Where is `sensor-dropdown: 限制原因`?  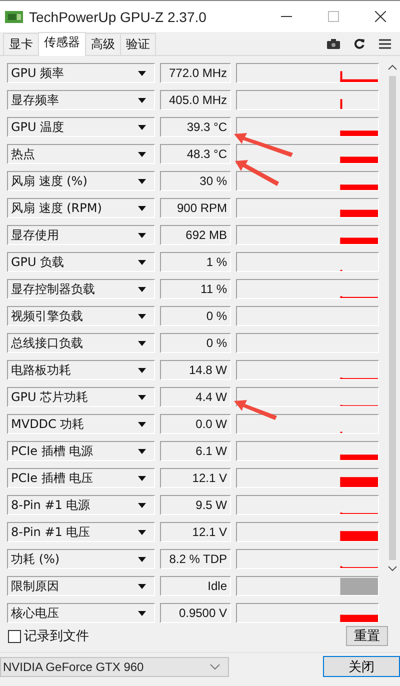
sensor-dropdown: 限制原因 is located at coordinates (81, 586).